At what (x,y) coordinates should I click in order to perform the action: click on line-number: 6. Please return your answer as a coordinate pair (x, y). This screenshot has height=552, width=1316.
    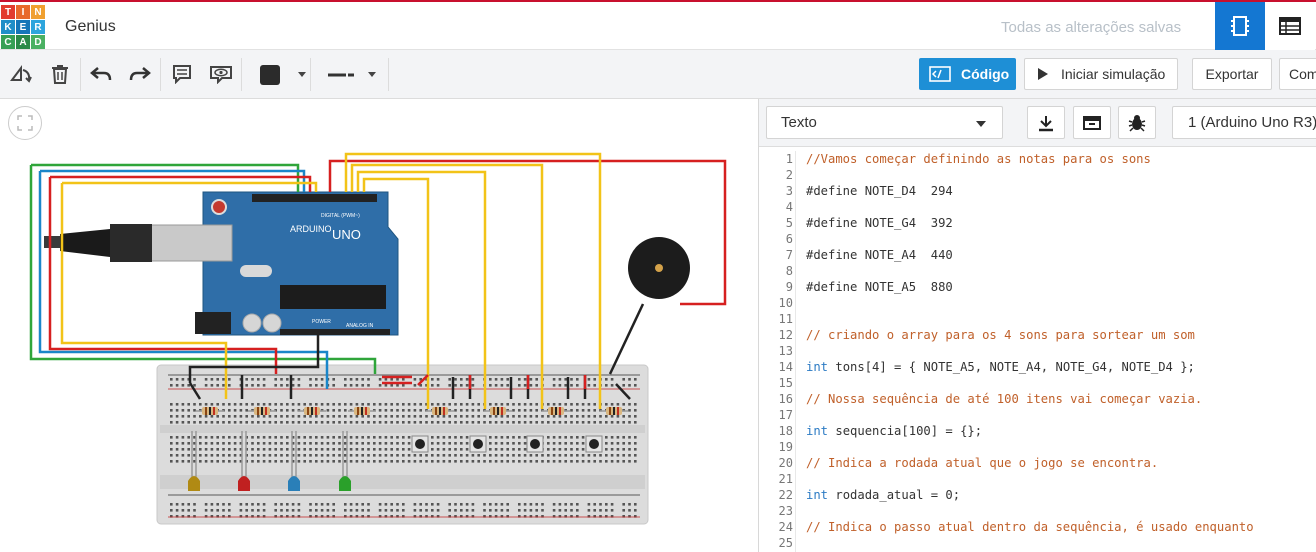
    Looking at the image, I should click on (789, 239).